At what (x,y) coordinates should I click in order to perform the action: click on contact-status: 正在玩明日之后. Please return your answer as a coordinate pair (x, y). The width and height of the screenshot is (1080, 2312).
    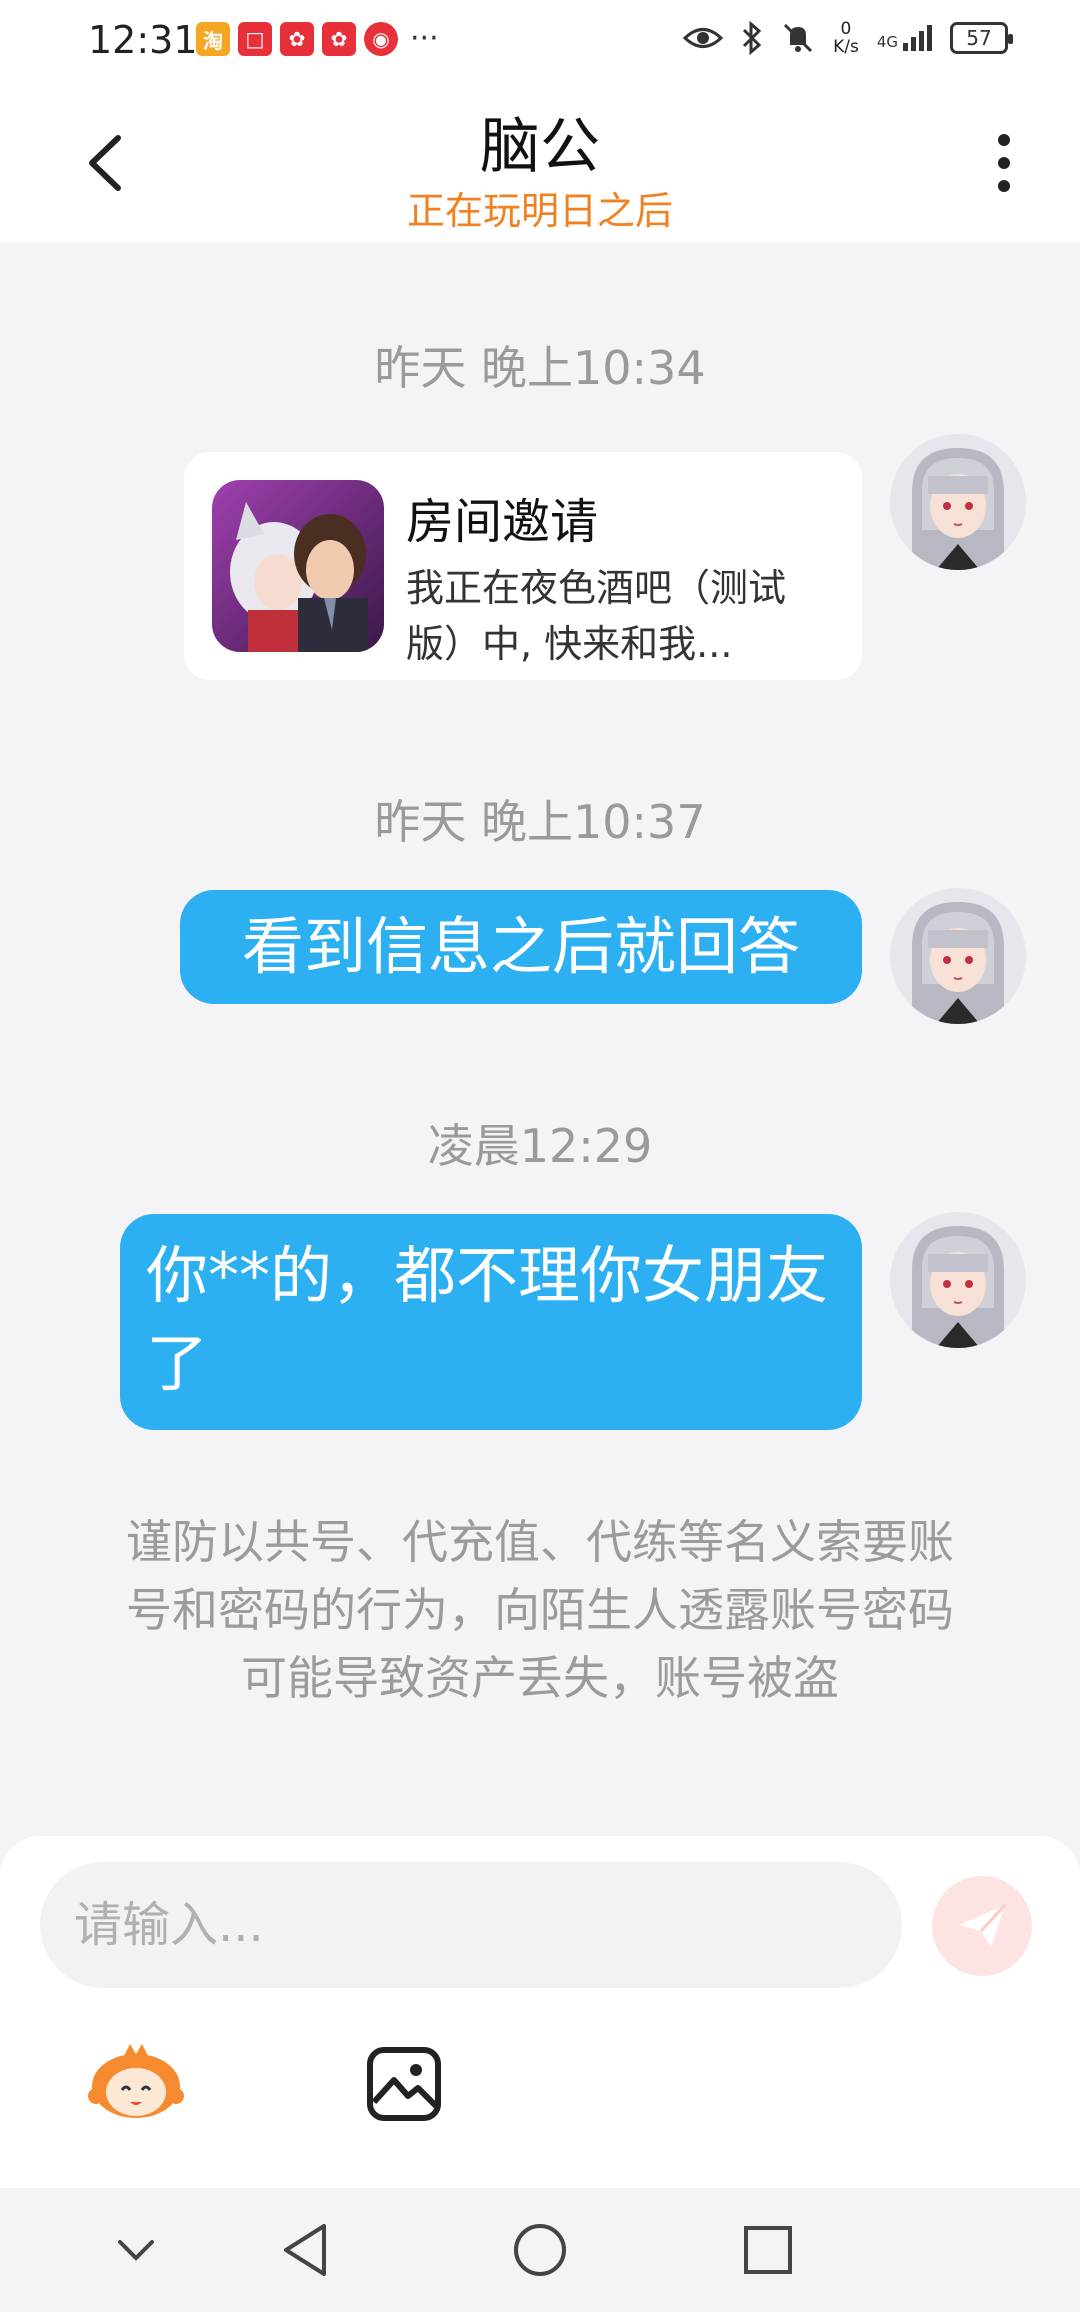
    Looking at the image, I should click on (539, 211).